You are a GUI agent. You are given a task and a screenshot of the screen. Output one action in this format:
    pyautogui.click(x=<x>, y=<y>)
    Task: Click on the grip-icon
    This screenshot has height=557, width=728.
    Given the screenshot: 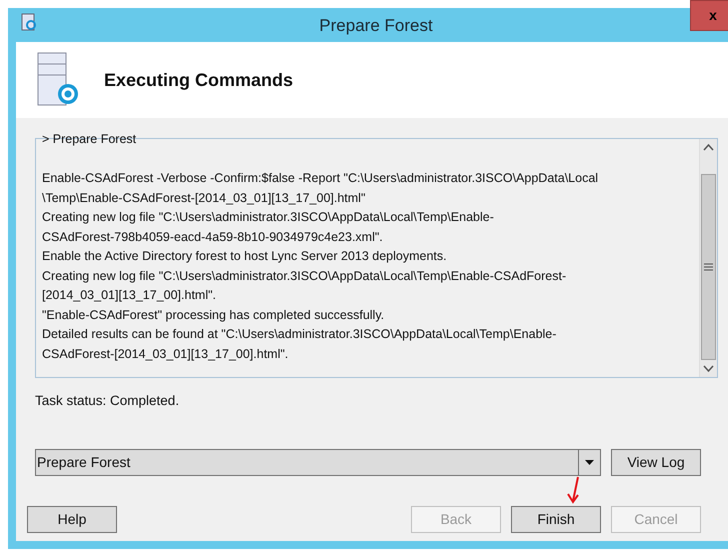 What is the action you would take?
    pyautogui.click(x=708, y=267)
    